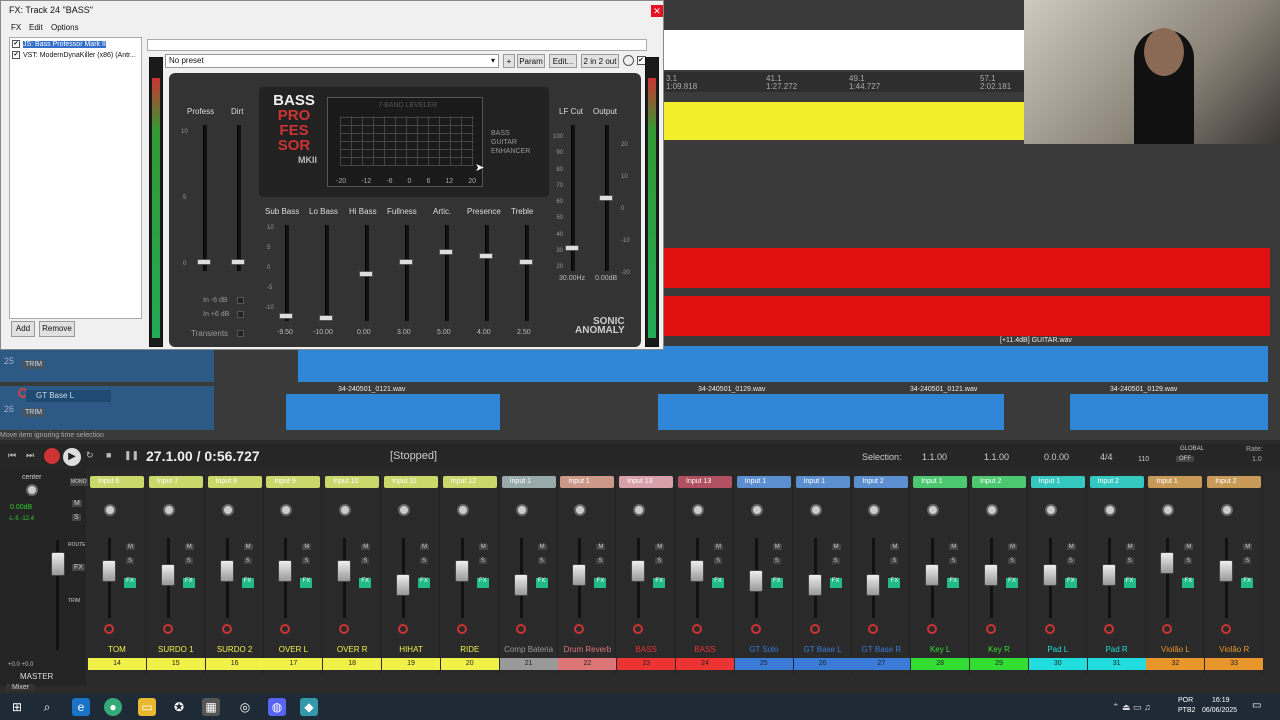 The width and height of the screenshot is (1280, 720). I want to click on master-solo-button: S, so click(76, 517).